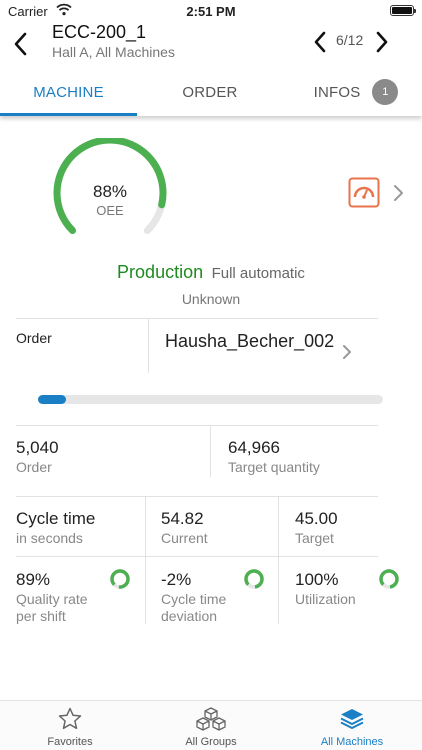  What do you see at coordinates (210, 399) in the screenshot?
I see `order-progress-bar` at bounding box center [210, 399].